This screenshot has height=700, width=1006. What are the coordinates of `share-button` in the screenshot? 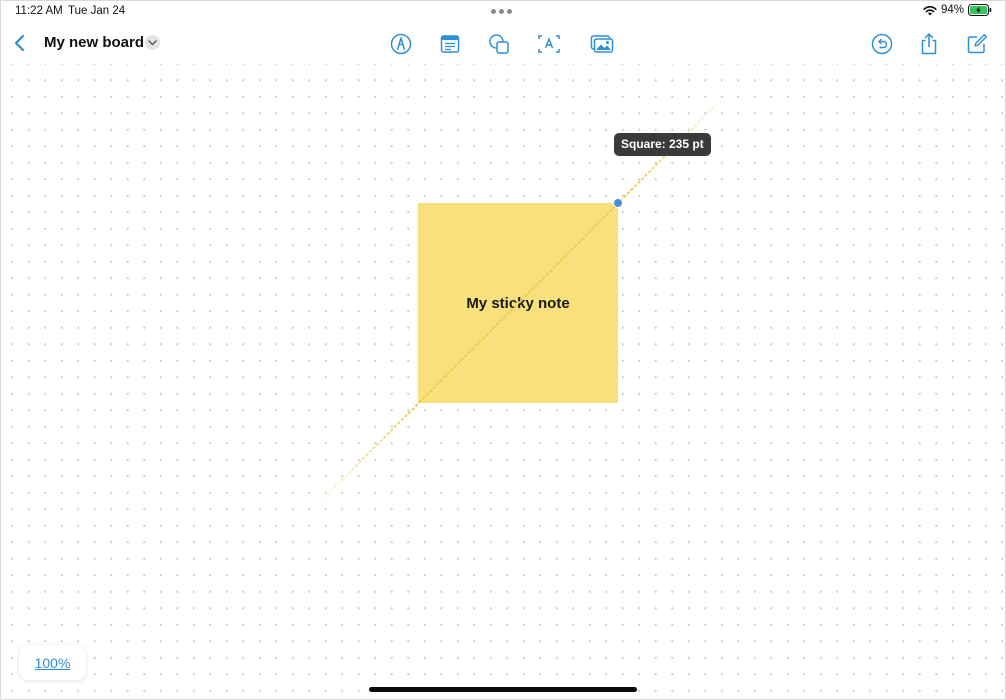 It's located at (929, 44).